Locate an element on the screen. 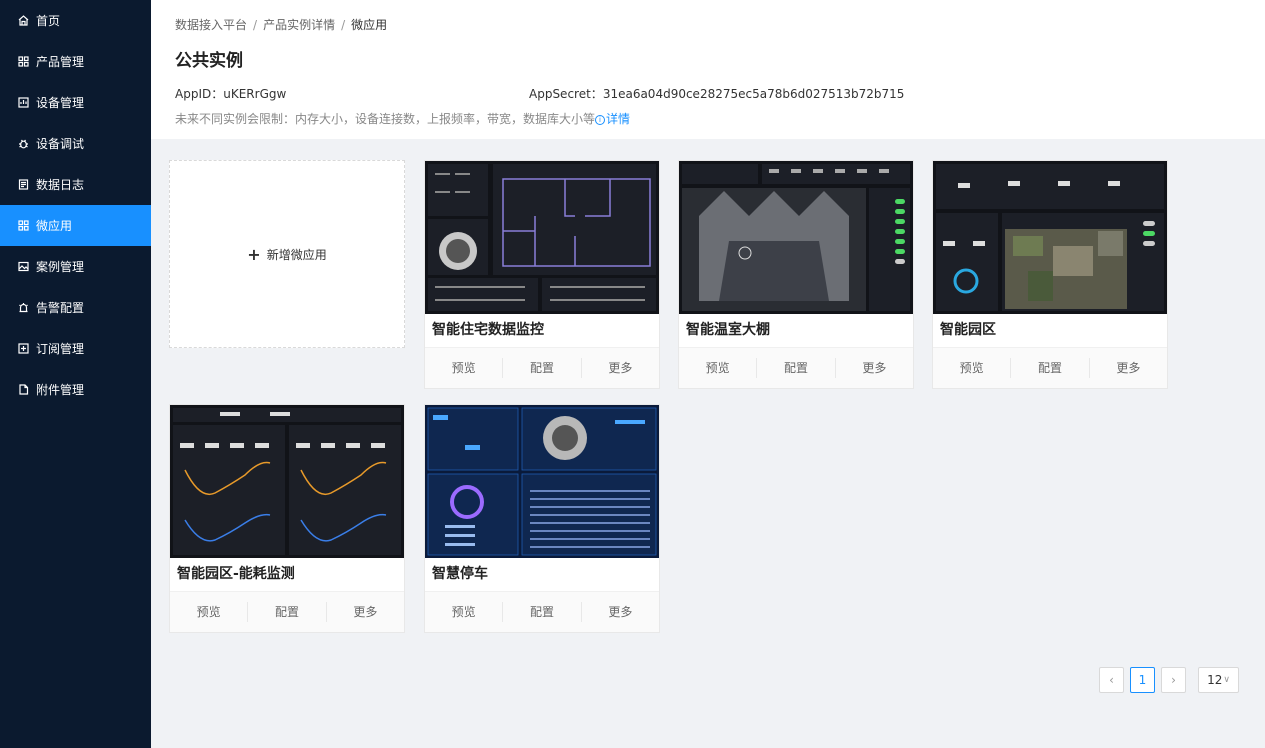 This screenshot has height=748, width=1265. sidebar-item-microapp: 微应用 is located at coordinates (75, 225).